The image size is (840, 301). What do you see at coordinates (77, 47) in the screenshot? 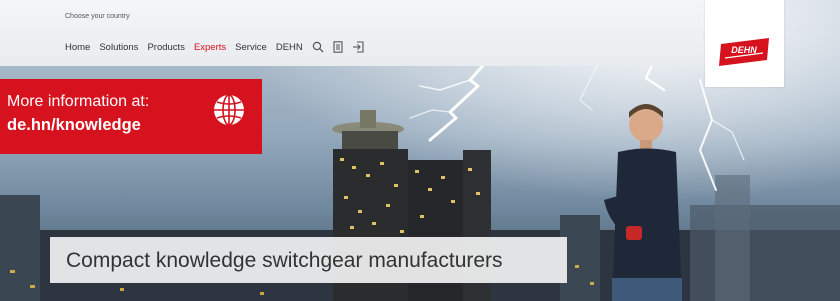
I see `nav-item-home: Home` at bounding box center [77, 47].